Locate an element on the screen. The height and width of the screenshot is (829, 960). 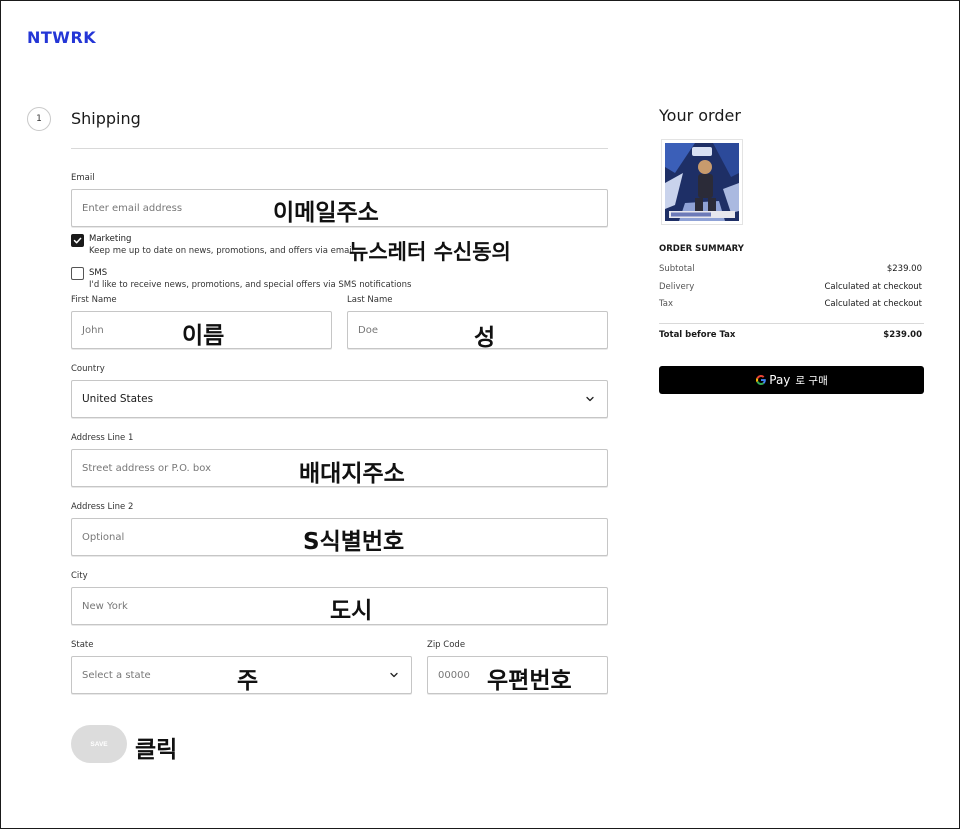
shipping-divider is located at coordinates (339, 148).